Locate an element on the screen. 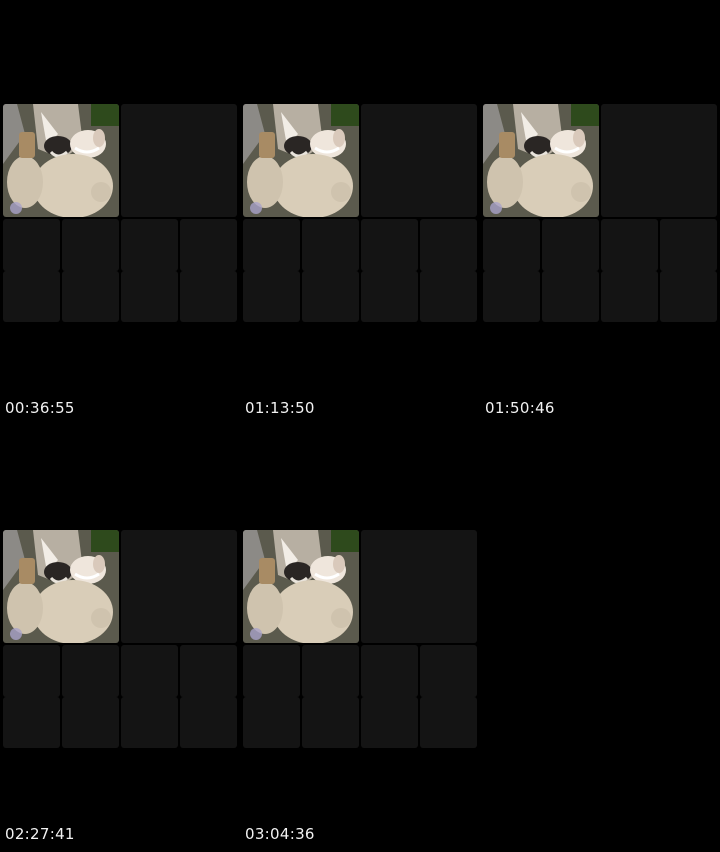 This screenshot has width=720, height=852. frame-timestamp: 00:36:55 is located at coordinates (40, 408).